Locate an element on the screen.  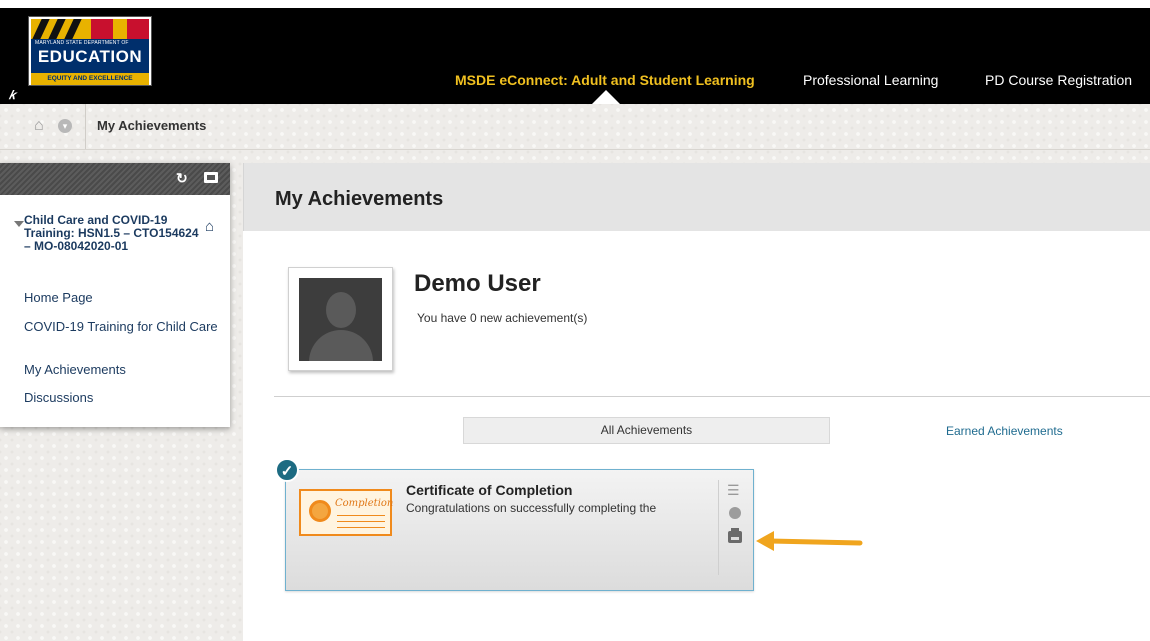
active-nav-indicator is located at coordinates (606, 97).